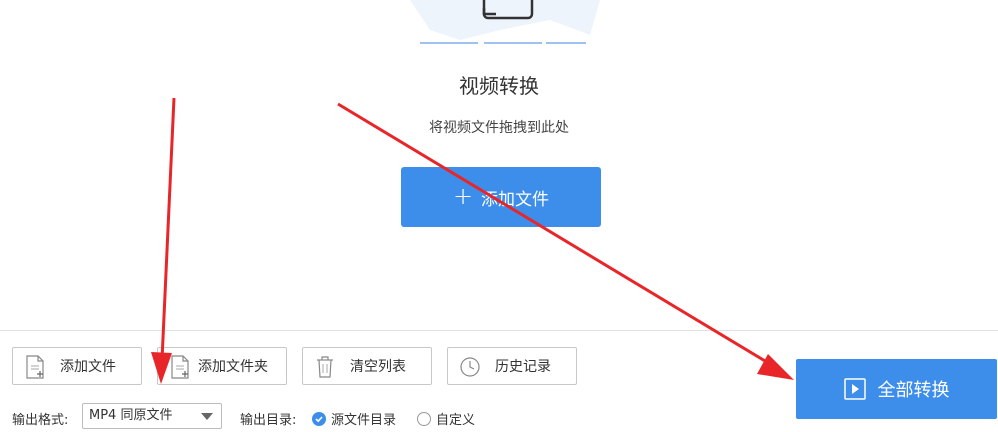 This screenshot has height=432, width=998. Describe the element at coordinates (40, 420) in the screenshot. I see `output-format-label: 输出格式:` at that location.